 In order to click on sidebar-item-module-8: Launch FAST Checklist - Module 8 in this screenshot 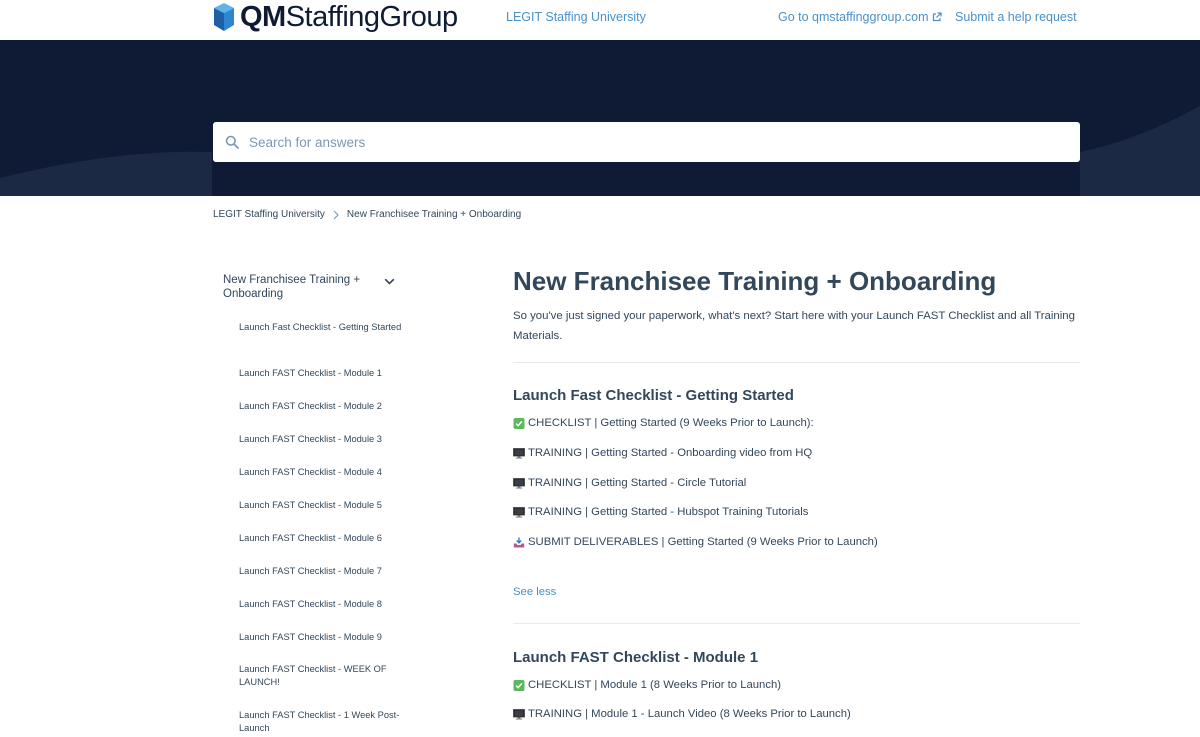, I will do `click(321, 604)`.